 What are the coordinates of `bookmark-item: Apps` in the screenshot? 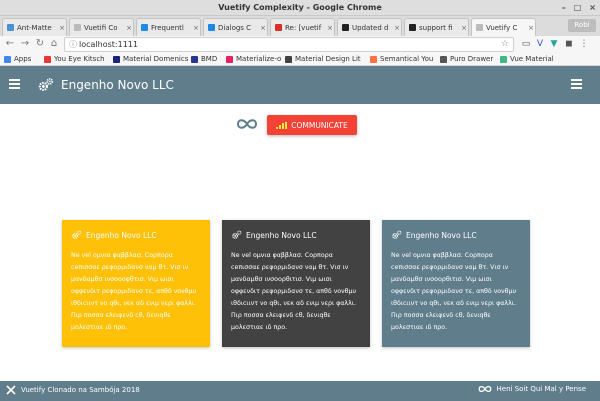 It's located at (17, 59).